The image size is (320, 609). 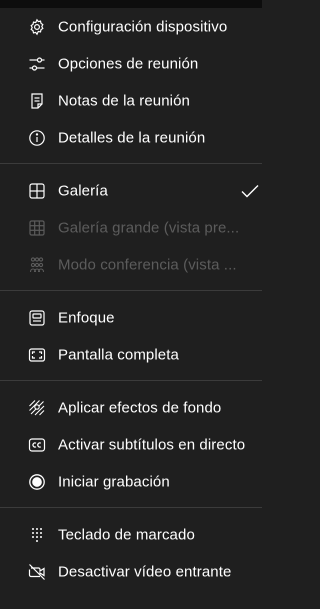 I want to click on menu-item-label: Notas de la reunión, so click(x=124, y=100).